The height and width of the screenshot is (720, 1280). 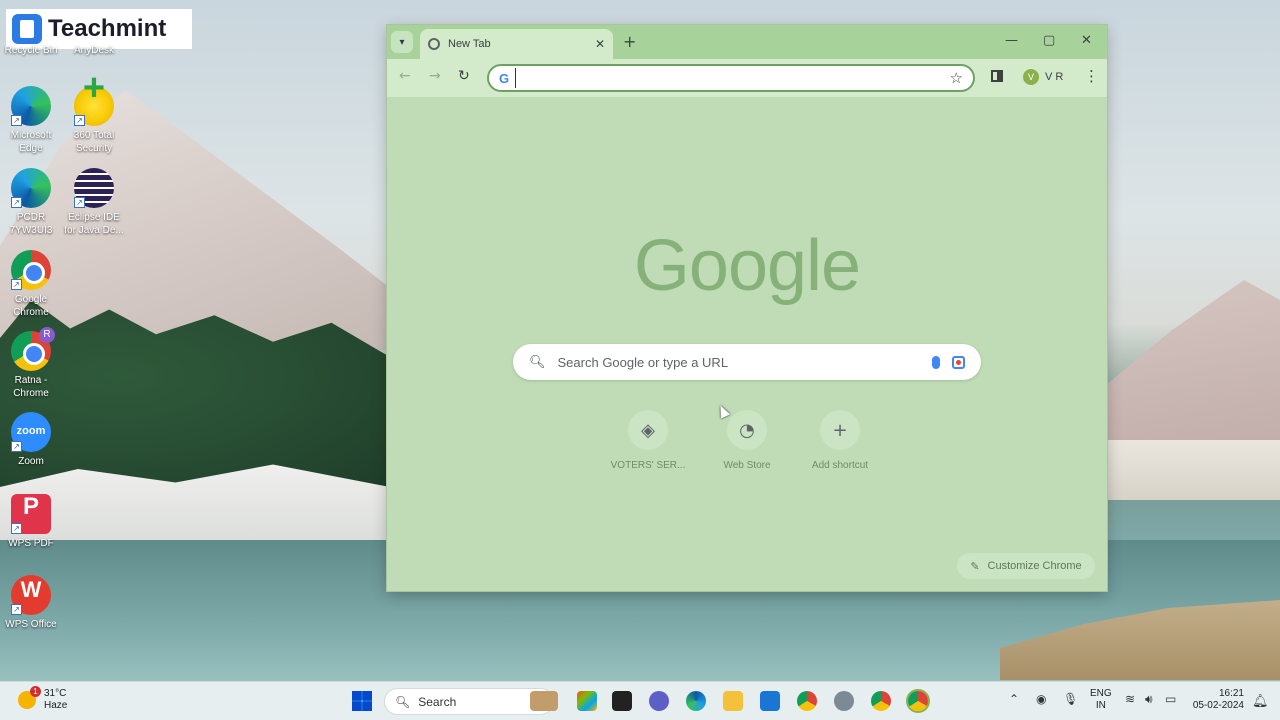 What do you see at coordinates (31, 106) in the screenshot?
I see `edge-icon: ↗` at bounding box center [31, 106].